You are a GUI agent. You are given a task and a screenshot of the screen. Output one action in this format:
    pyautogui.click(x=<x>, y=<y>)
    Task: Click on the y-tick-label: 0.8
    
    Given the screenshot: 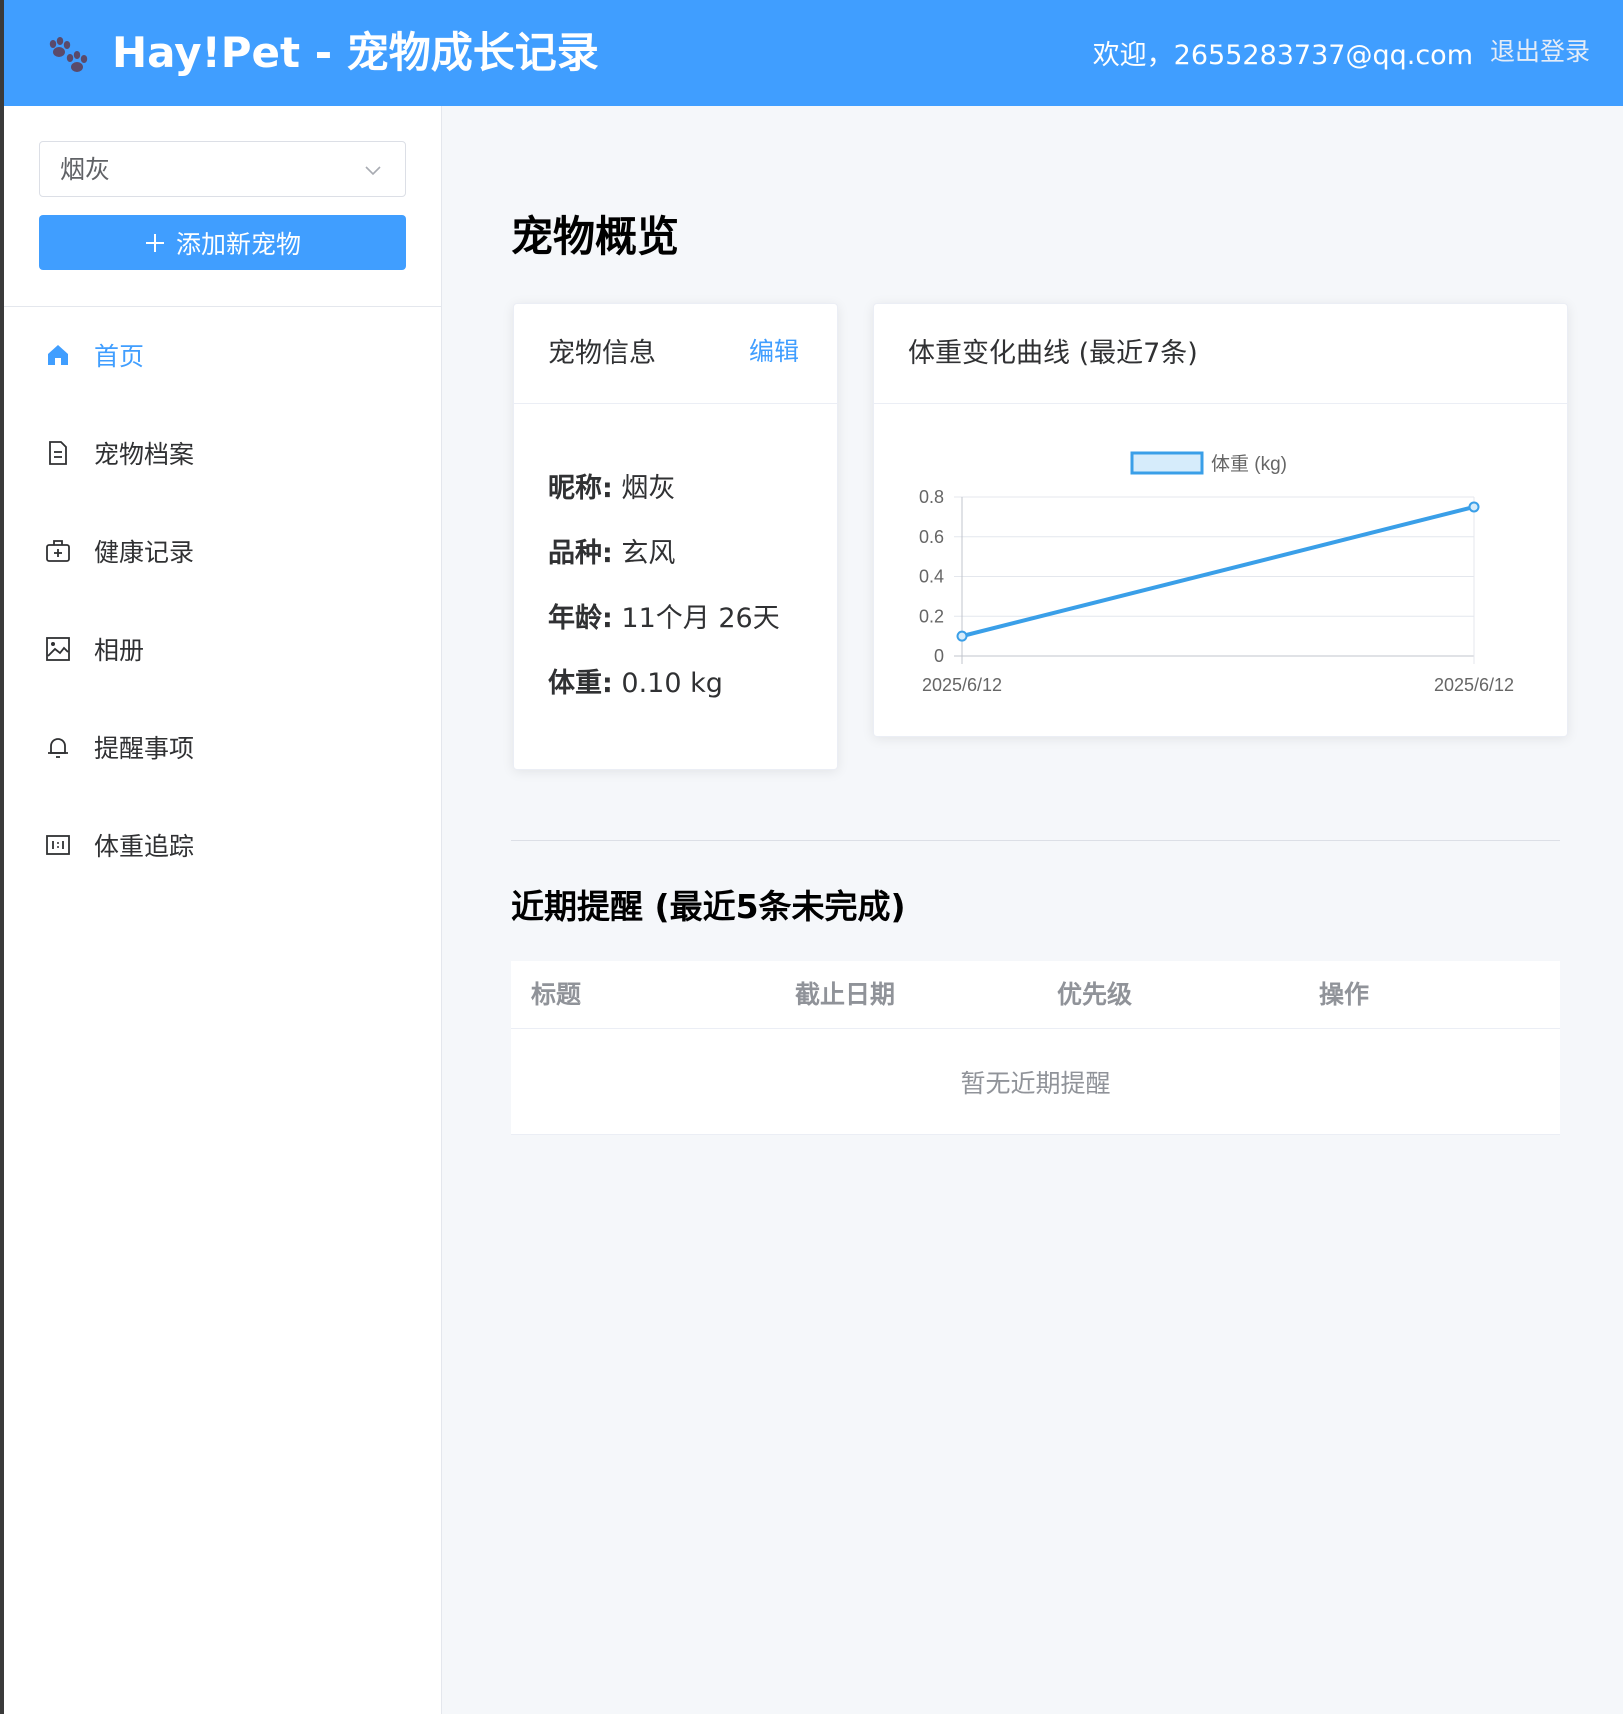 What is the action you would take?
    pyautogui.click(x=931, y=497)
    